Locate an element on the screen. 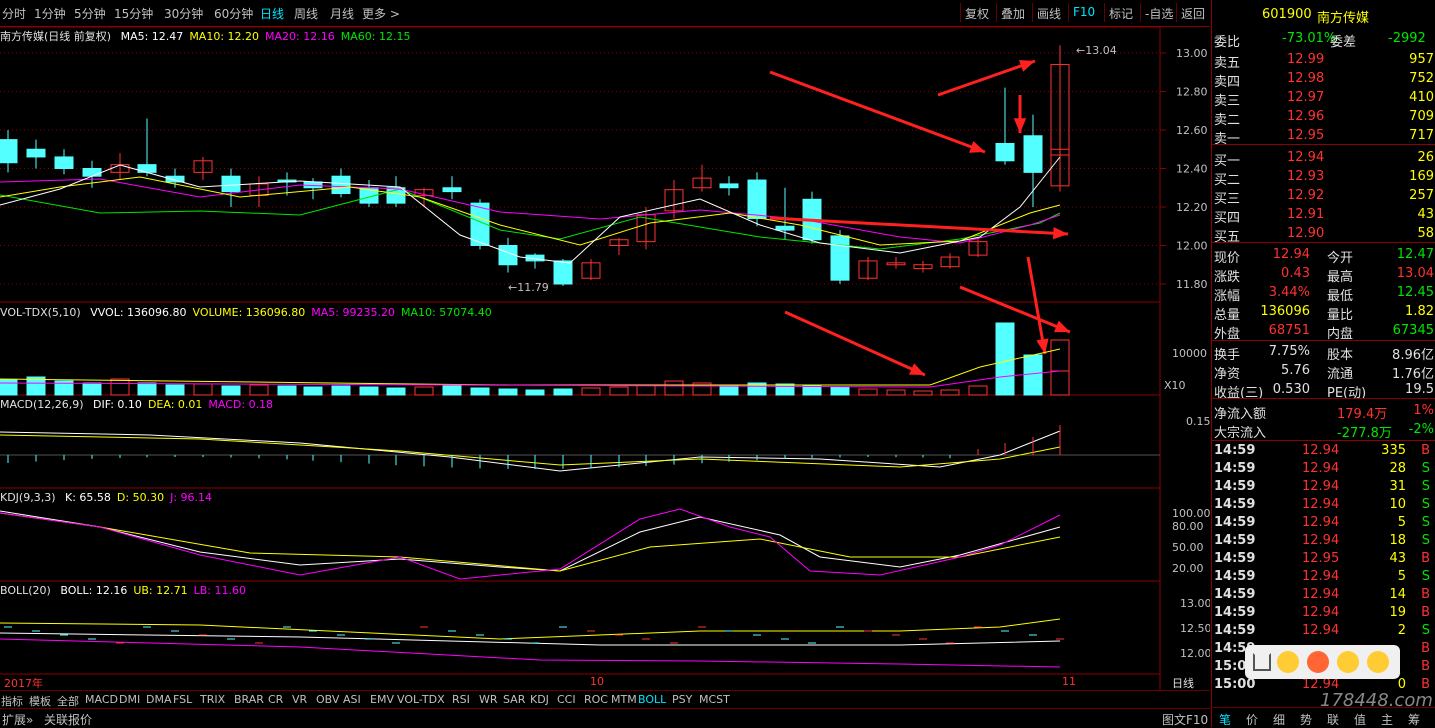 The image size is (1435, 728). weibi-label: 委比 is located at coordinates (1227, 42).